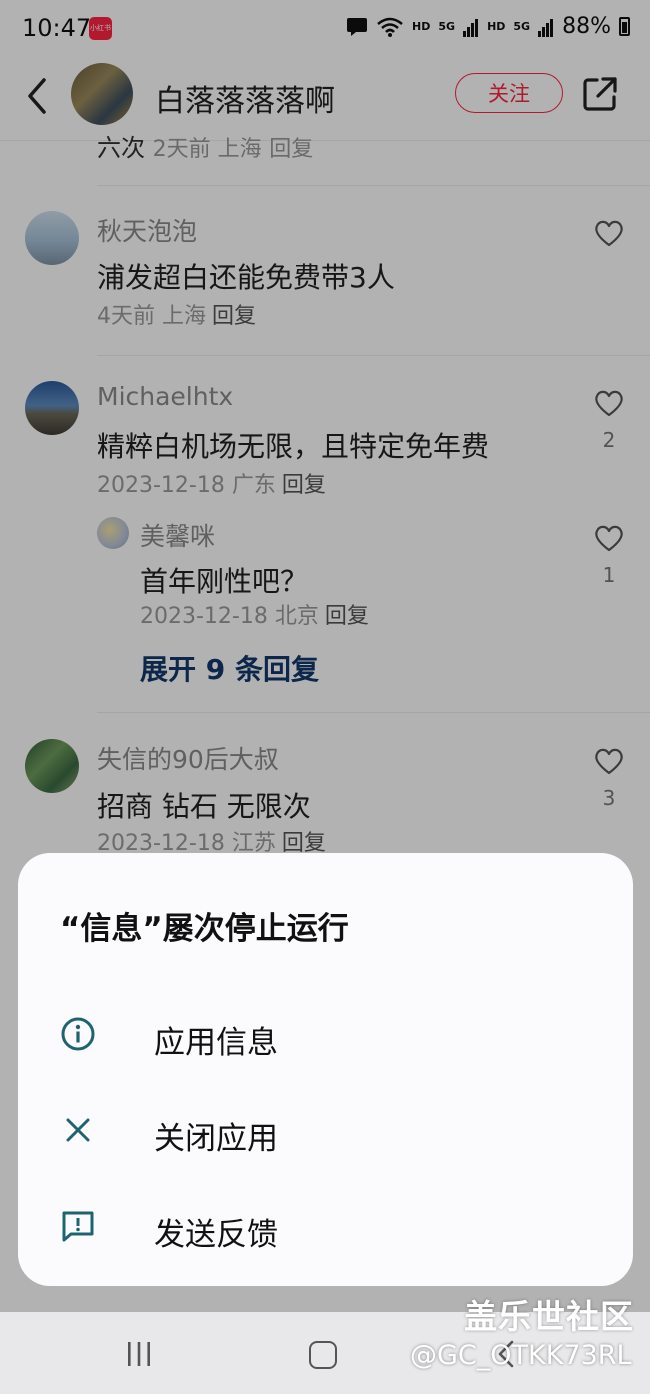 This screenshot has height=1394, width=650. Describe the element at coordinates (325, 1132) in the screenshot. I see `close-app-option: 关闭应用` at that location.